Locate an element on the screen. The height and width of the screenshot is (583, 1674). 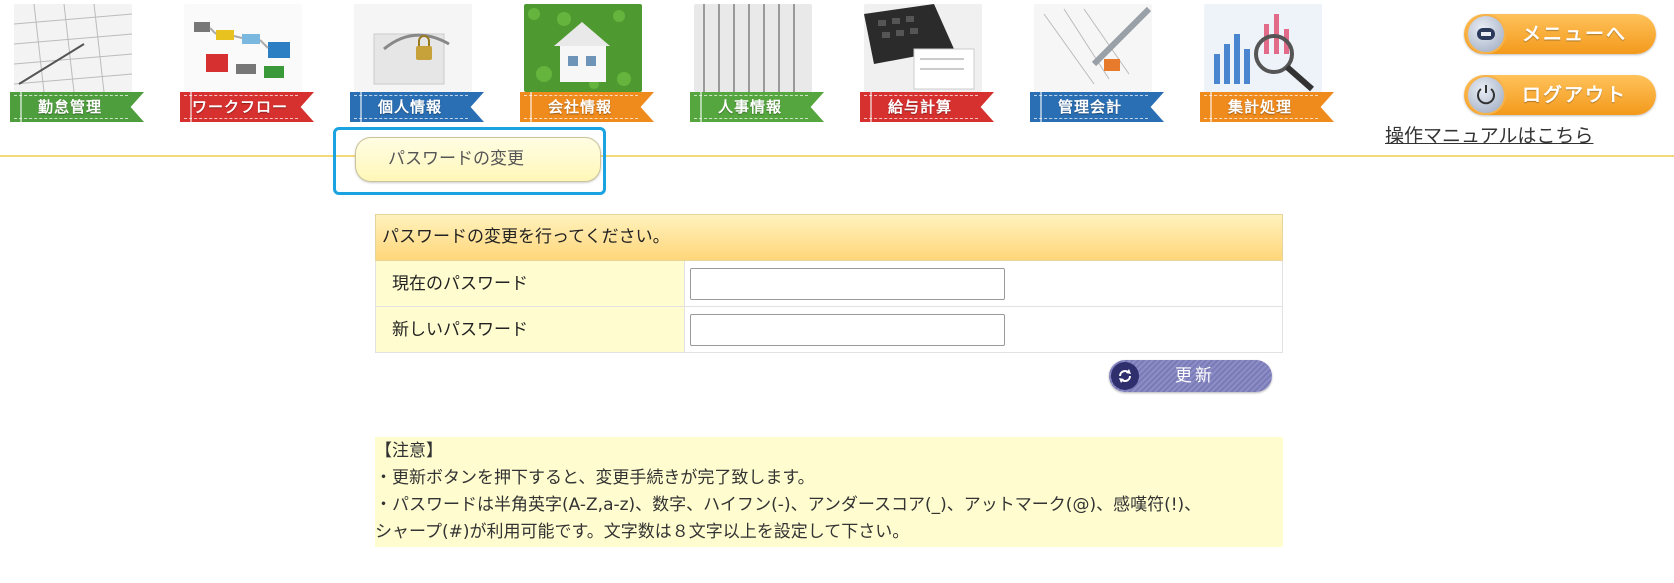
workflow-image is located at coordinates (243, 48).